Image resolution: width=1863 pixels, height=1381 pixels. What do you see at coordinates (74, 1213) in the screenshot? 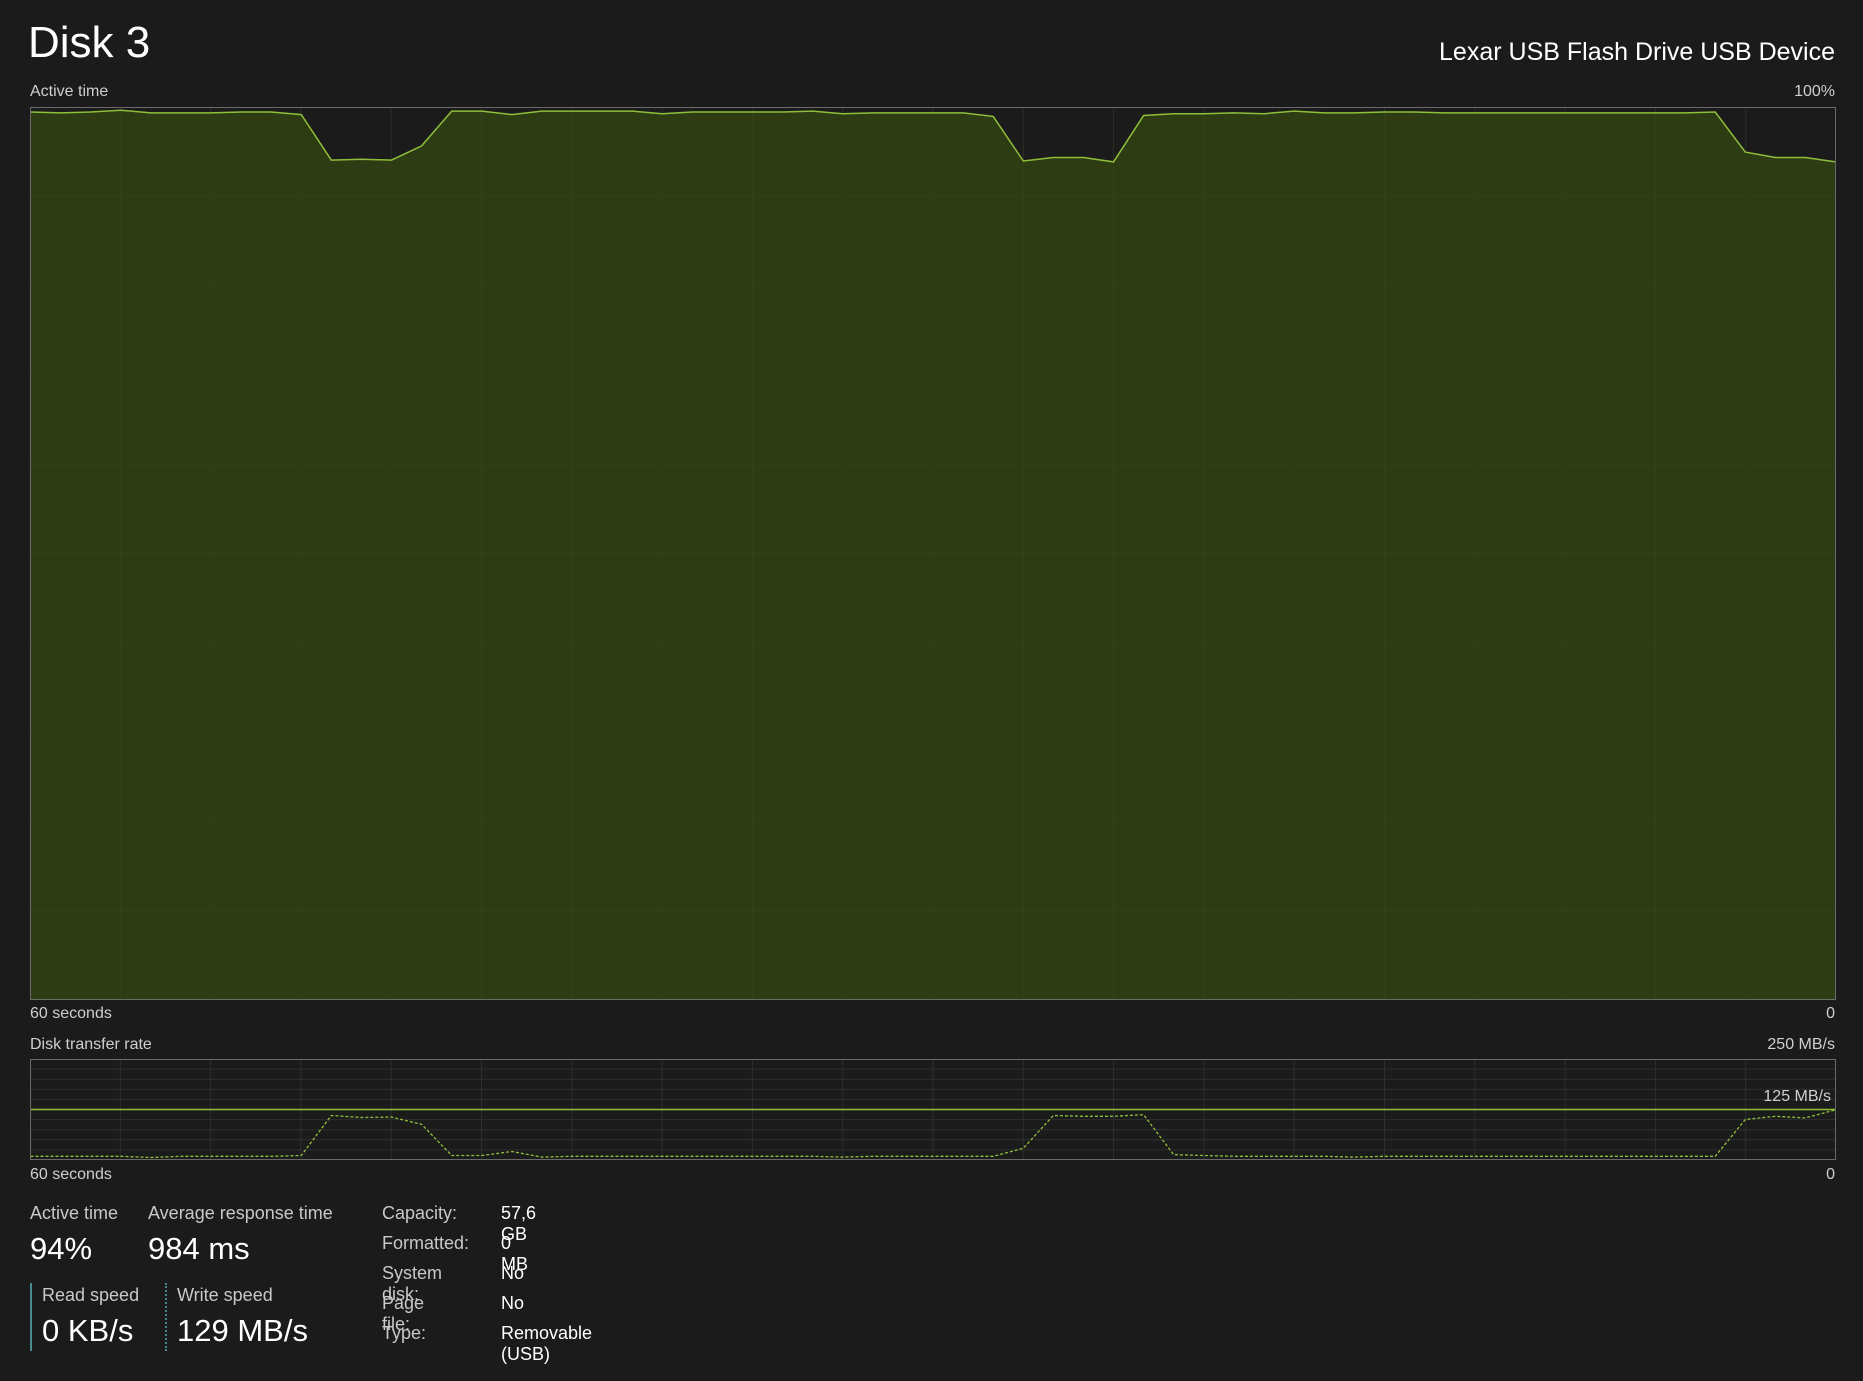
I see `active-time-stat-label: Active time` at bounding box center [74, 1213].